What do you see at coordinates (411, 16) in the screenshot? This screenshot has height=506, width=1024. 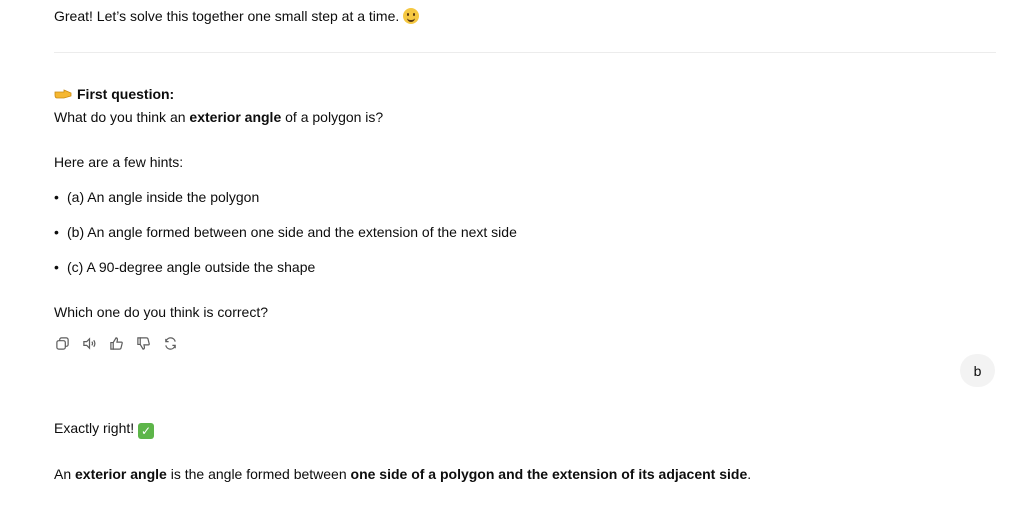 I see `smiling-face-icon` at bounding box center [411, 16].